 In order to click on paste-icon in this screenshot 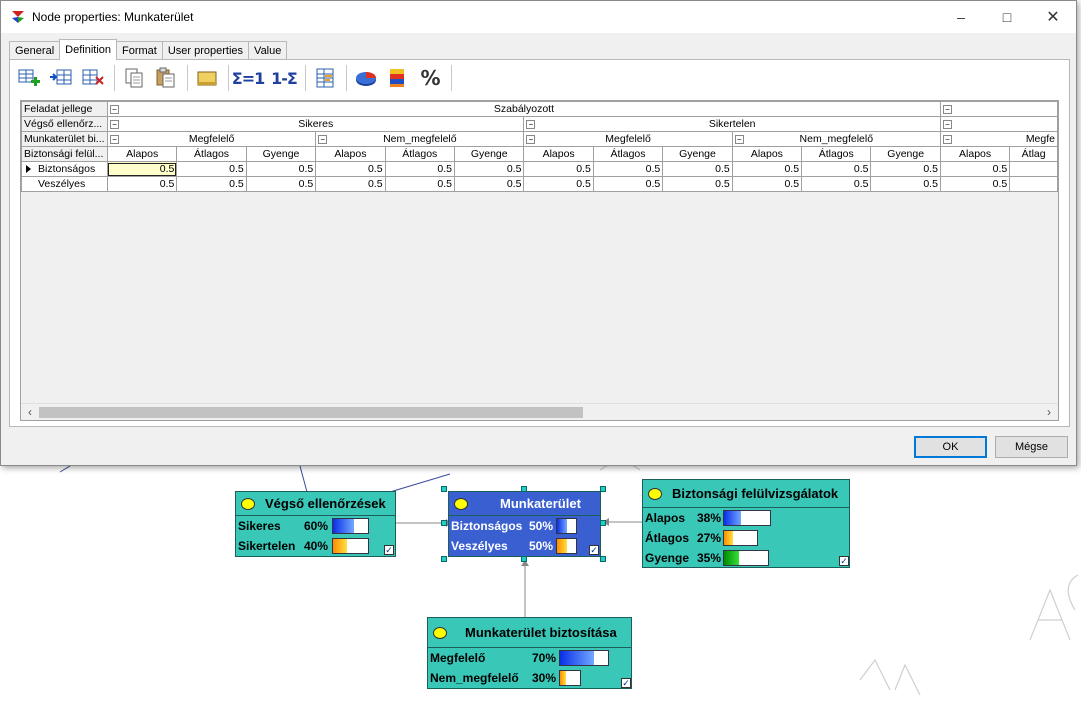, I will do `click(166, 78)`.